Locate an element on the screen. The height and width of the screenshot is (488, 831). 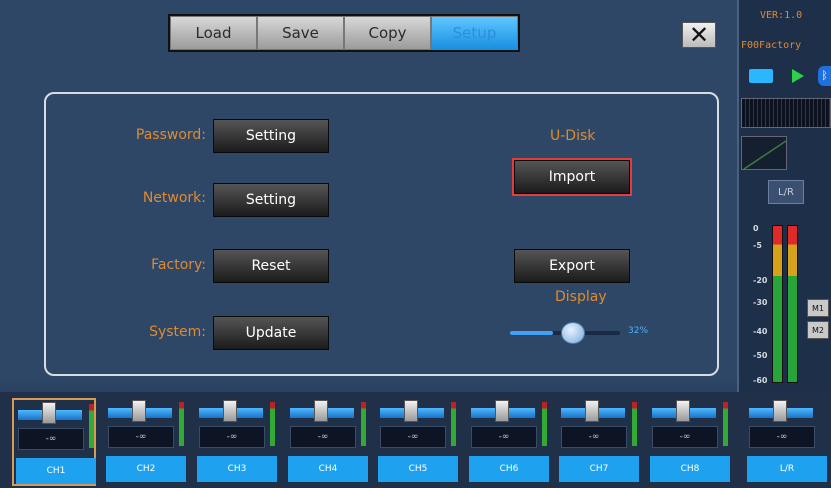
channel-ch6: -∞ CH6 is located at coordinates (509, 442).